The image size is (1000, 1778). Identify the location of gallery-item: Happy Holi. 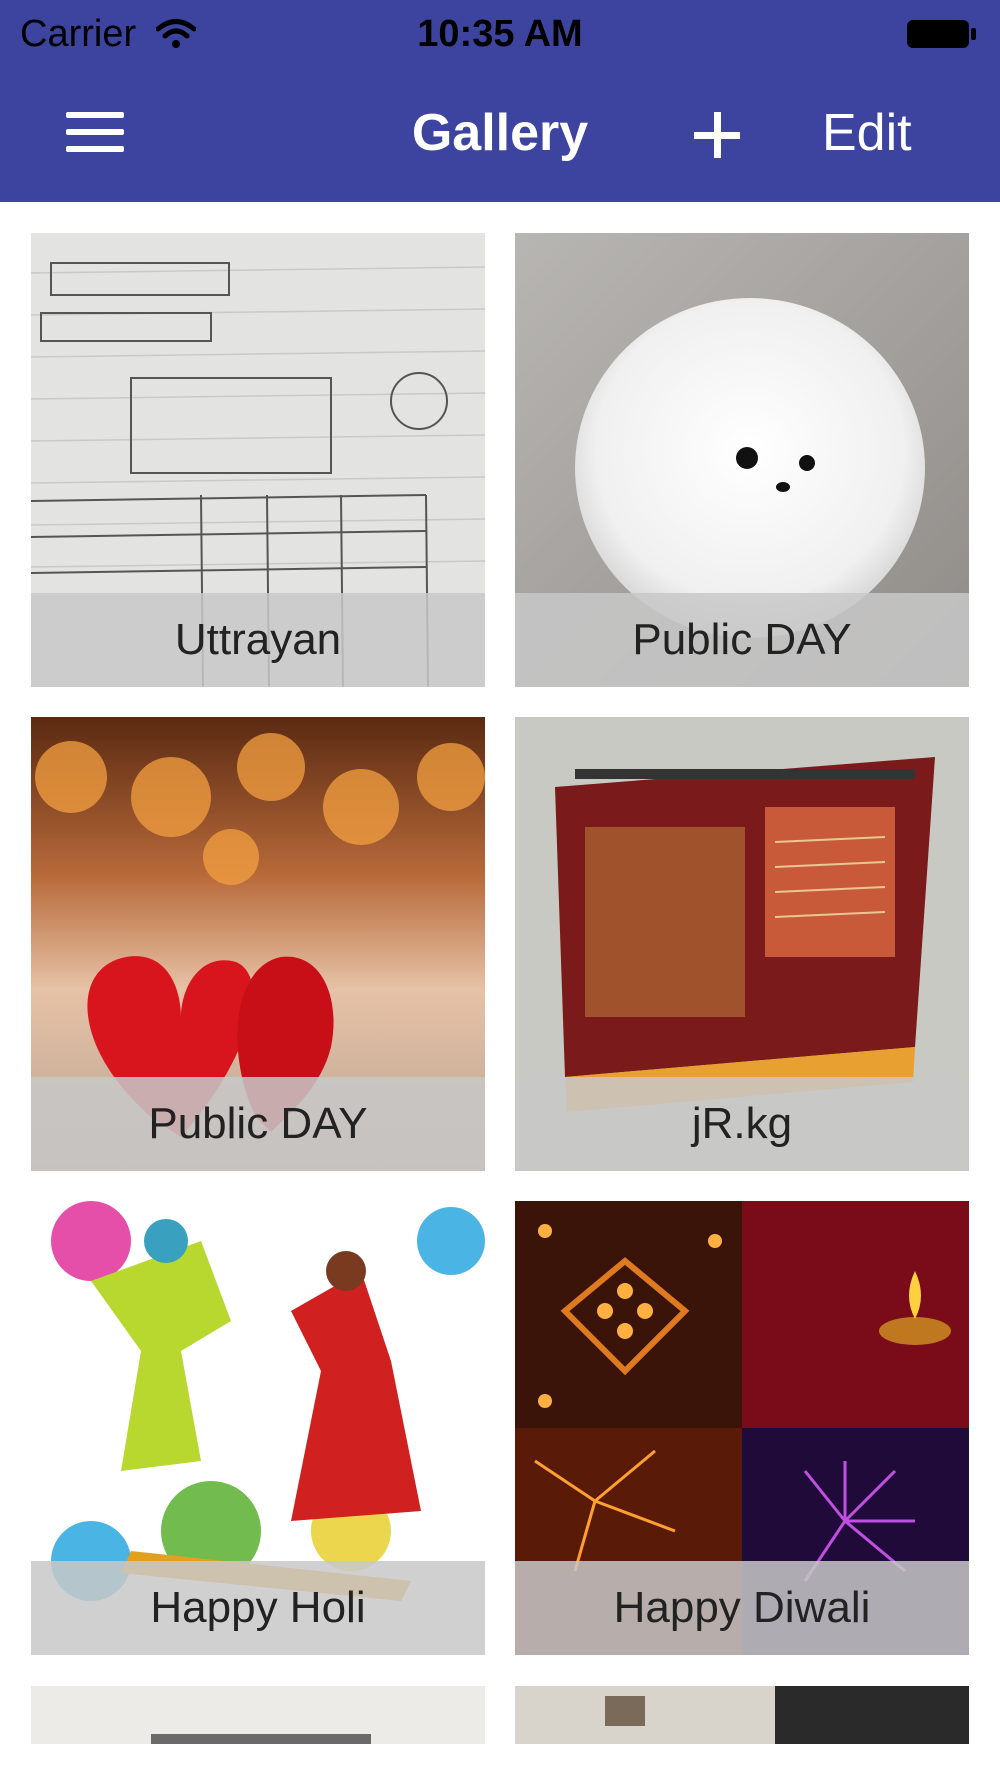
(258, 1428).